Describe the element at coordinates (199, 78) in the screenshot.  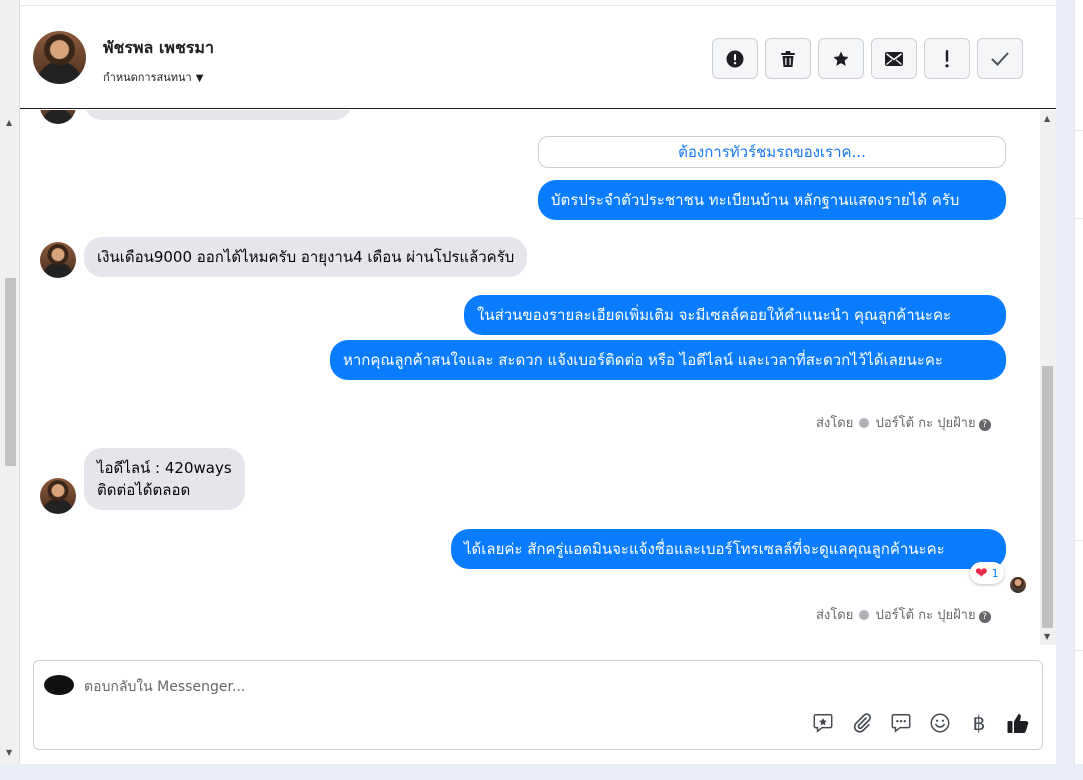
I see `caret-down-icon: ▼` at that location.